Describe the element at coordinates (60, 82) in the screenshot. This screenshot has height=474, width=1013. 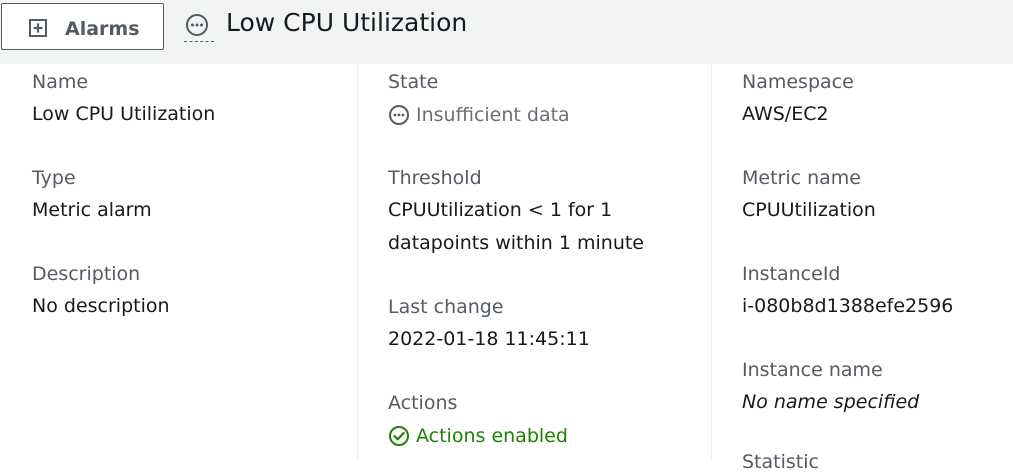
I see `name-label: Name` at that location.